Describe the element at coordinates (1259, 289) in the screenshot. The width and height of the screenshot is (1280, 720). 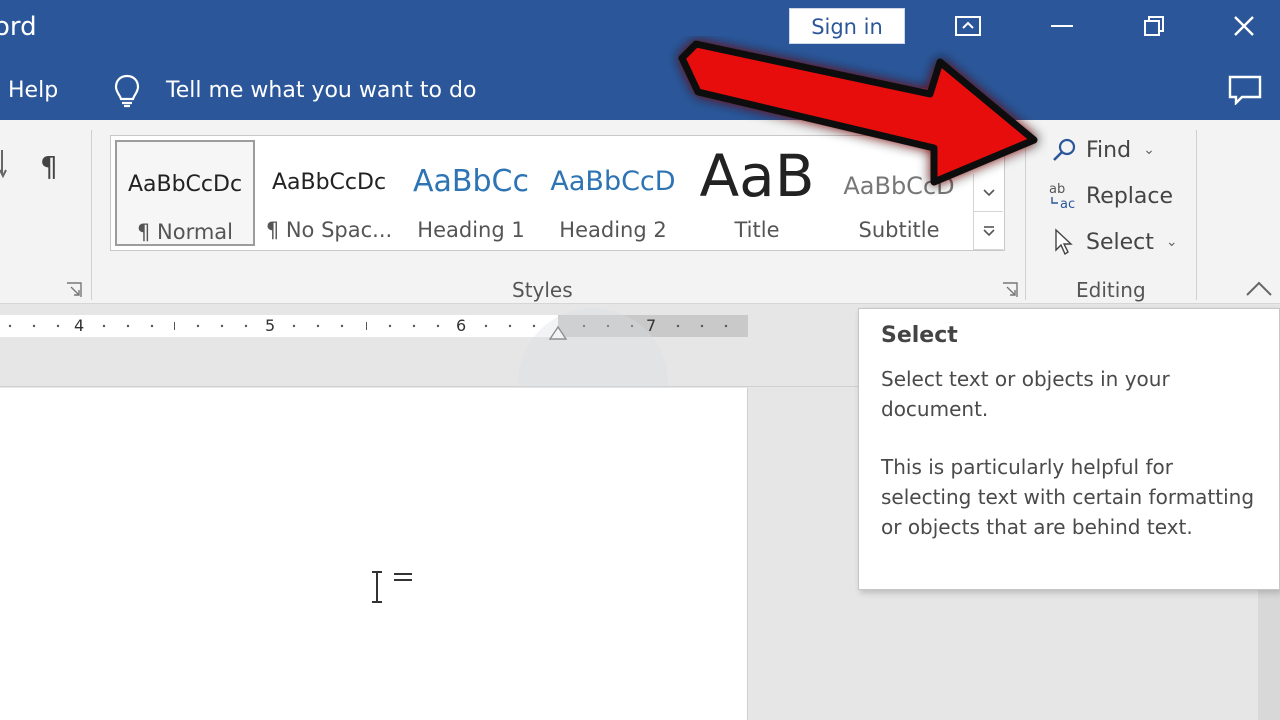
I see `collapse-ribbon-icon` at that location.